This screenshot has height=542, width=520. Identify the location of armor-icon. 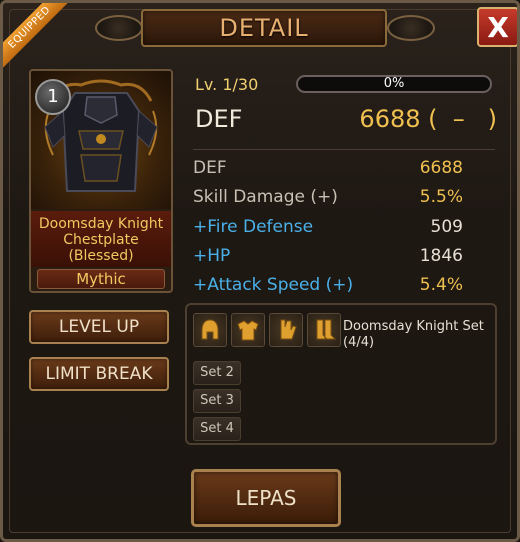
(248, 330).